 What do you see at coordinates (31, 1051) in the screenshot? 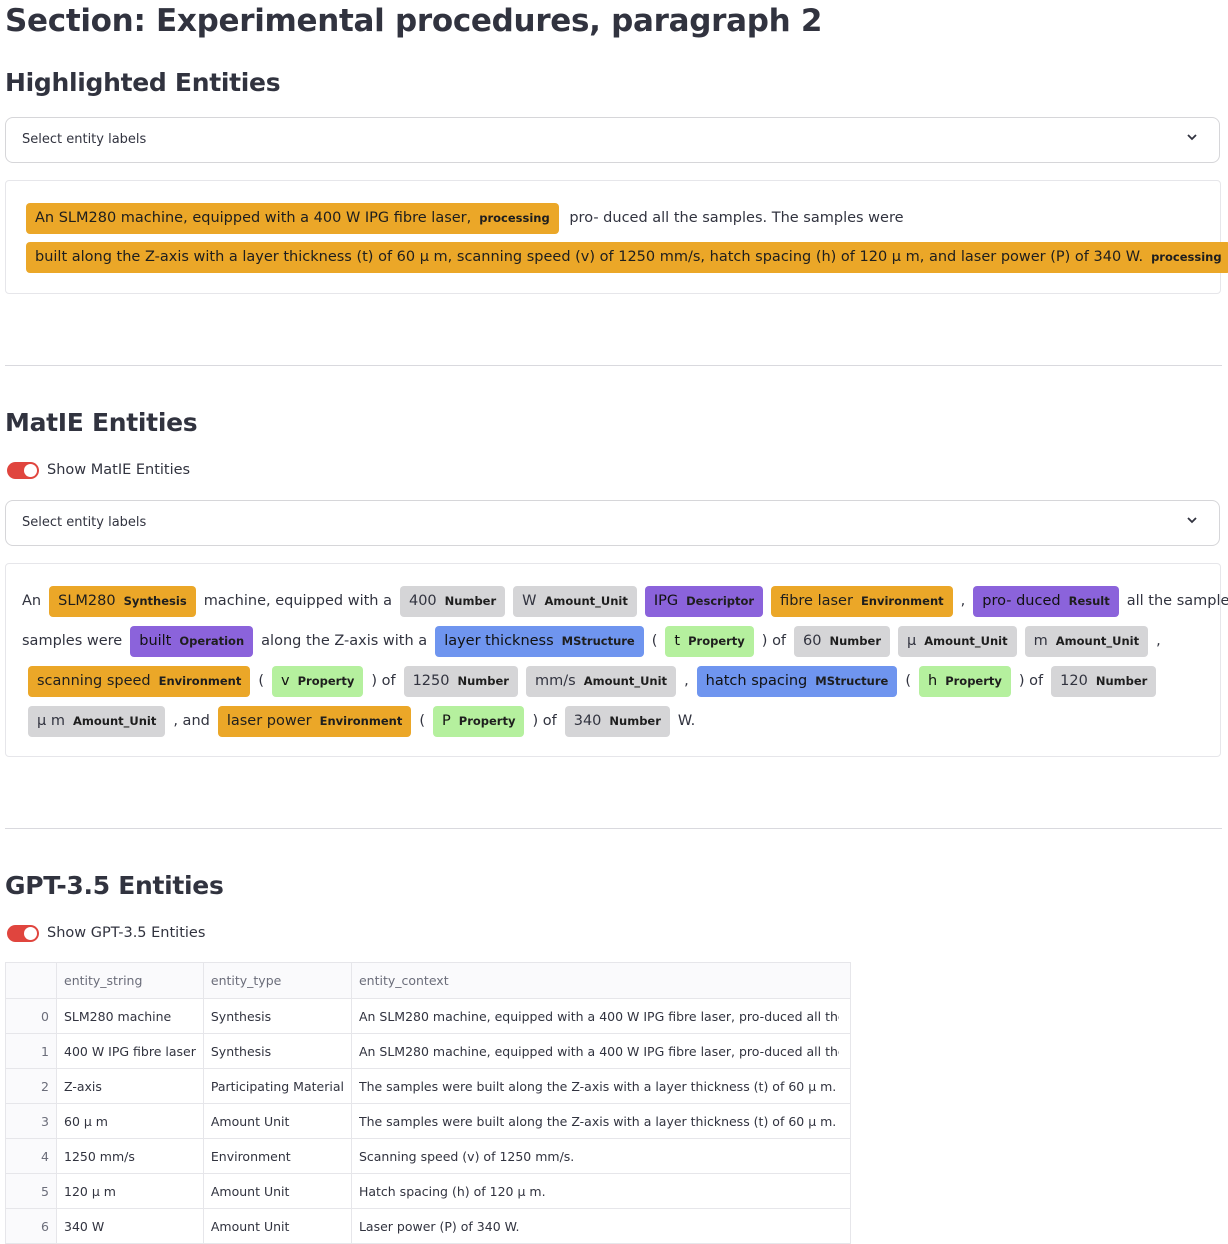
I see `row-index: 1` at bounding box center [31, 1051].